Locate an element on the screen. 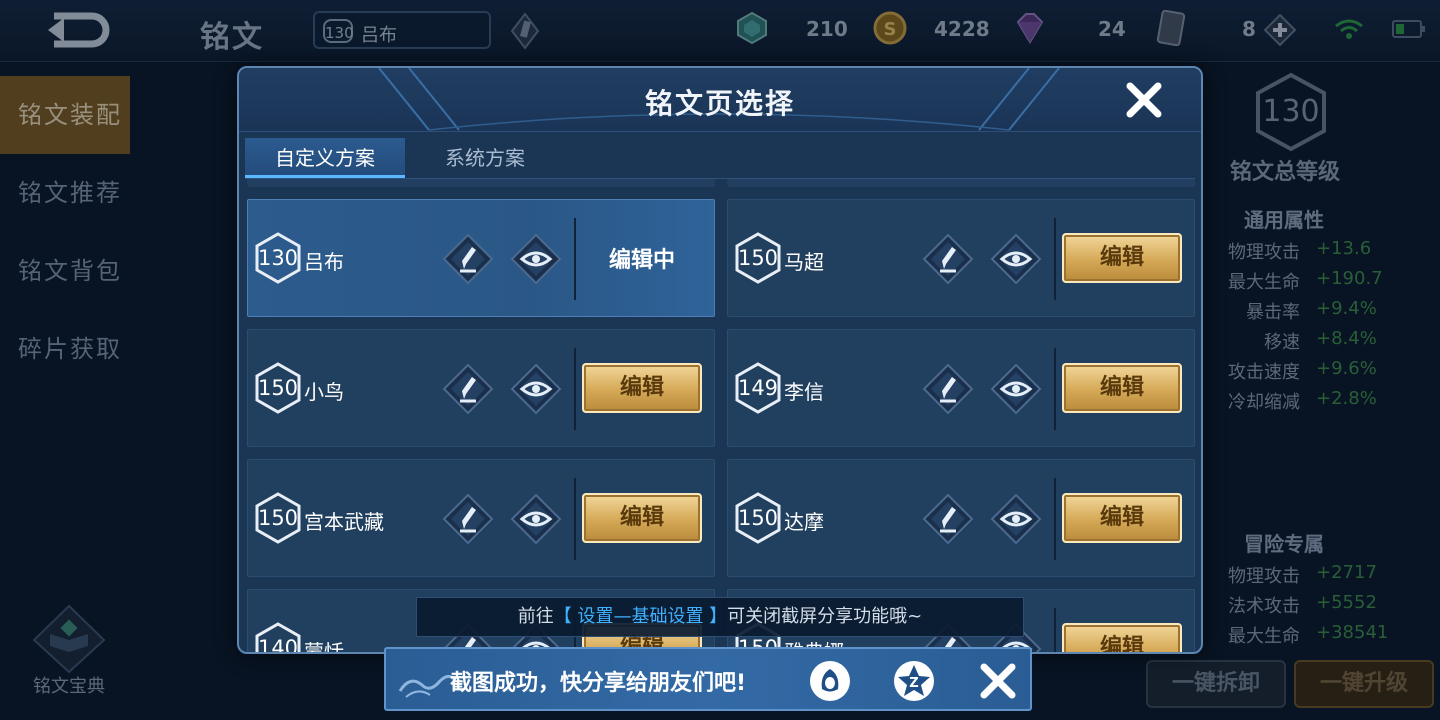  cloud-ornament-icon is located at coordinates (427, 686).